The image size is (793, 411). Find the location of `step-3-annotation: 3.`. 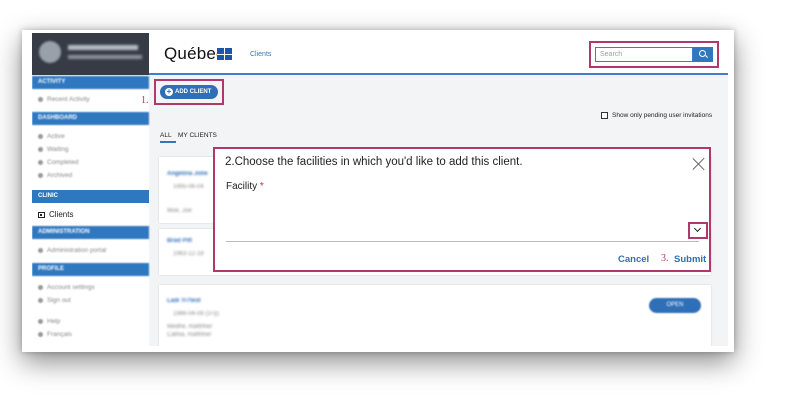

step-3-annotation: 3. is located at coordinates (665, 258).